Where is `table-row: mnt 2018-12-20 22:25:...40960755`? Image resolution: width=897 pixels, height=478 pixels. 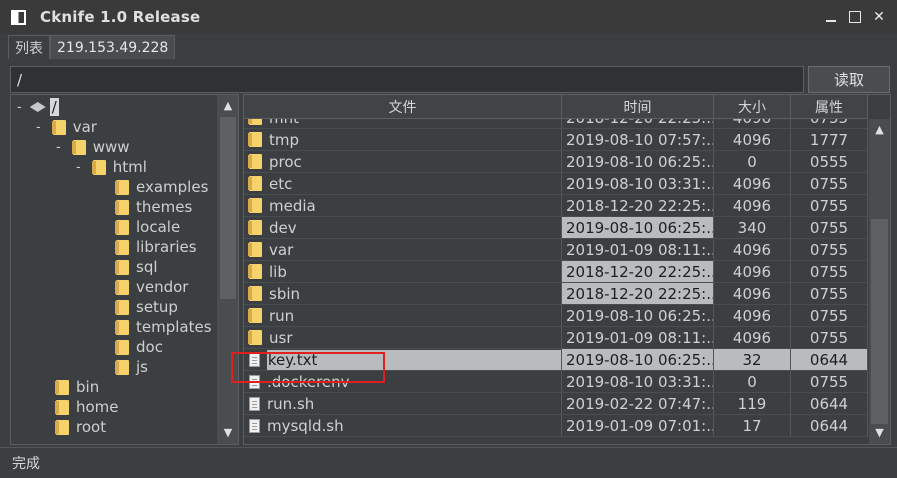 table-row: mnt 2018-12-20 22:25:...40960755 is located at coordinates (556, 124).